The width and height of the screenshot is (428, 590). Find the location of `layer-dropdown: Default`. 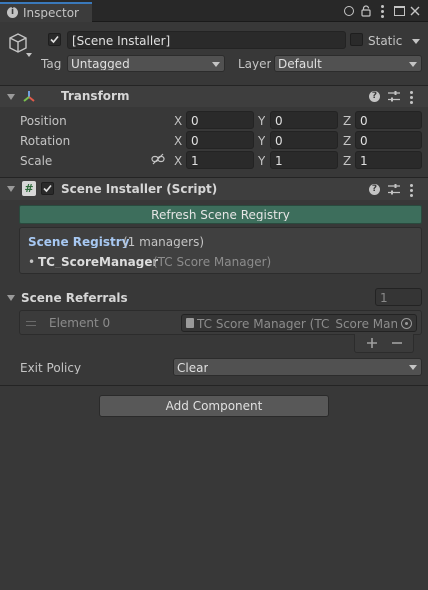

layer-dropdown: Default is located at coordinates (348, 63).